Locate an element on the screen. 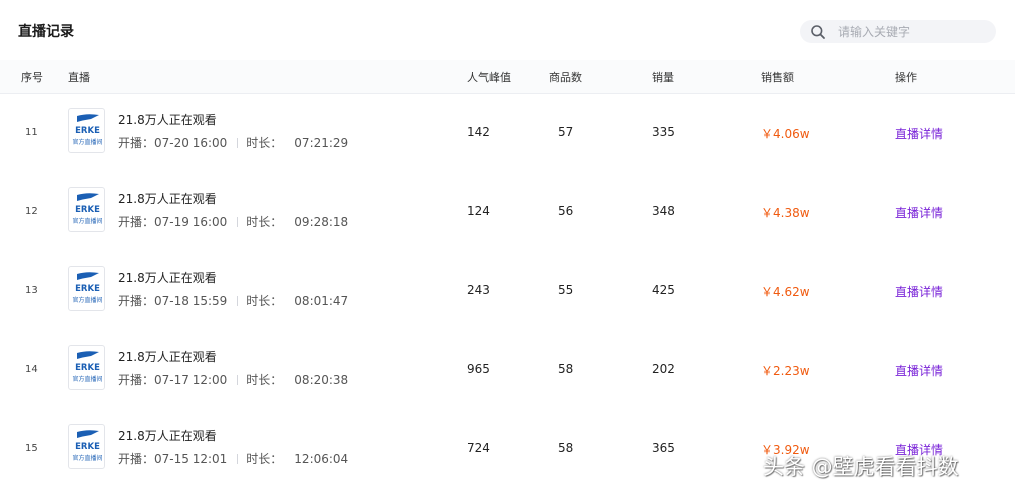 The height and width of the screenshot is (496, 1015). live-meta: 开播： 07-20 16:00 时长： 07:21:29 is located at coordinates (233, 142).